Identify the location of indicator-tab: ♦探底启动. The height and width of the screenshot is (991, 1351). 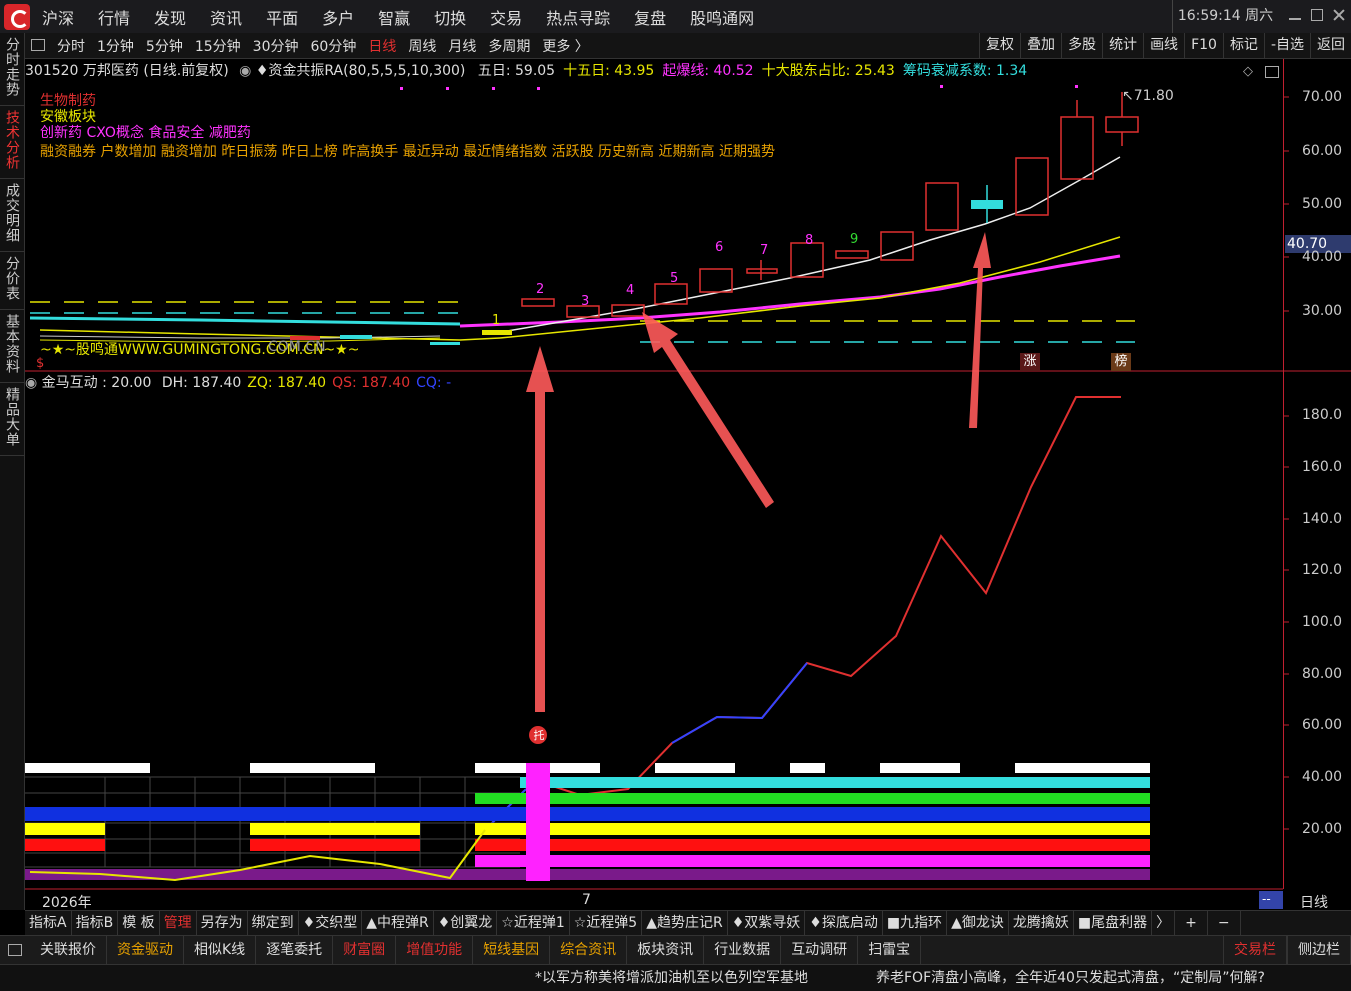
(844, 923).